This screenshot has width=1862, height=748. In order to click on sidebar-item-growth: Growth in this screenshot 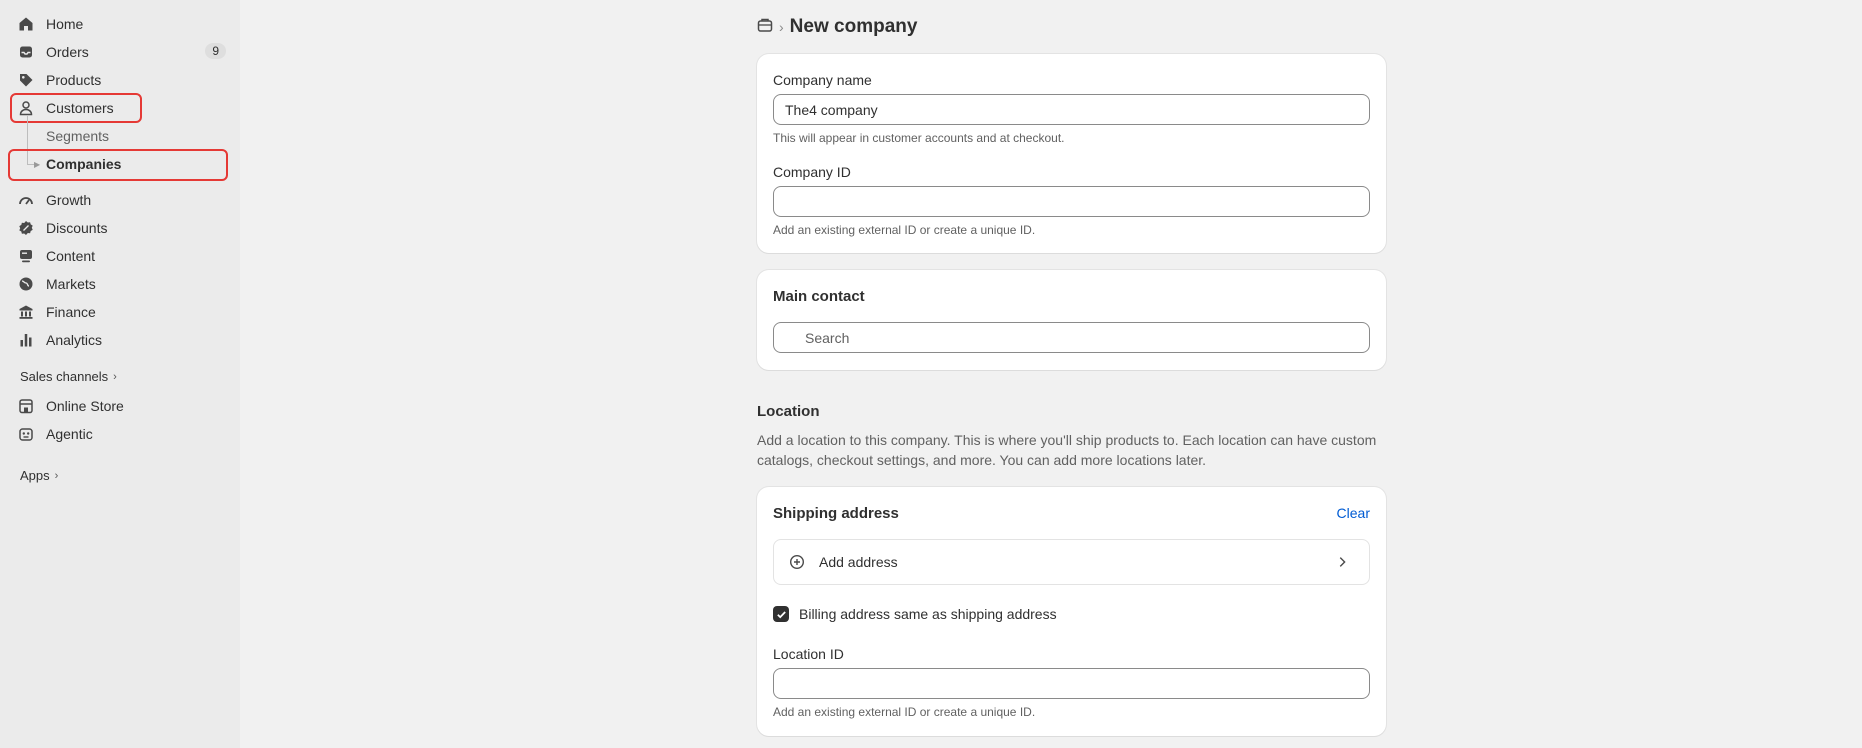, I will do `click(119, 200)`.